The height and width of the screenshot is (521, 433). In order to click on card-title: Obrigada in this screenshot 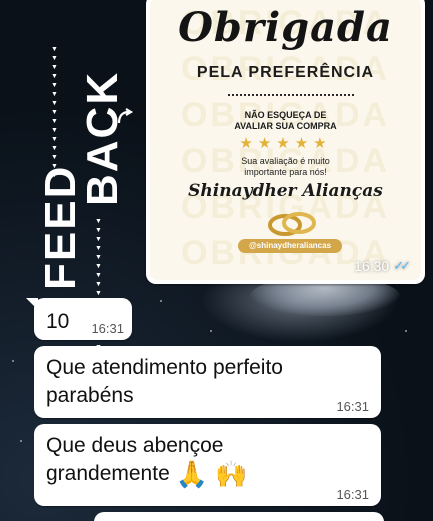, I will do `click(285, 27)`.